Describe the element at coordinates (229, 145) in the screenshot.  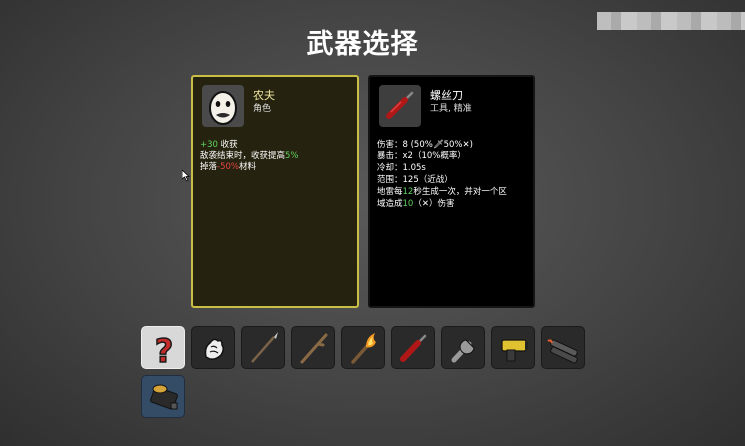
I see `harvest-label: 收获` at that location.